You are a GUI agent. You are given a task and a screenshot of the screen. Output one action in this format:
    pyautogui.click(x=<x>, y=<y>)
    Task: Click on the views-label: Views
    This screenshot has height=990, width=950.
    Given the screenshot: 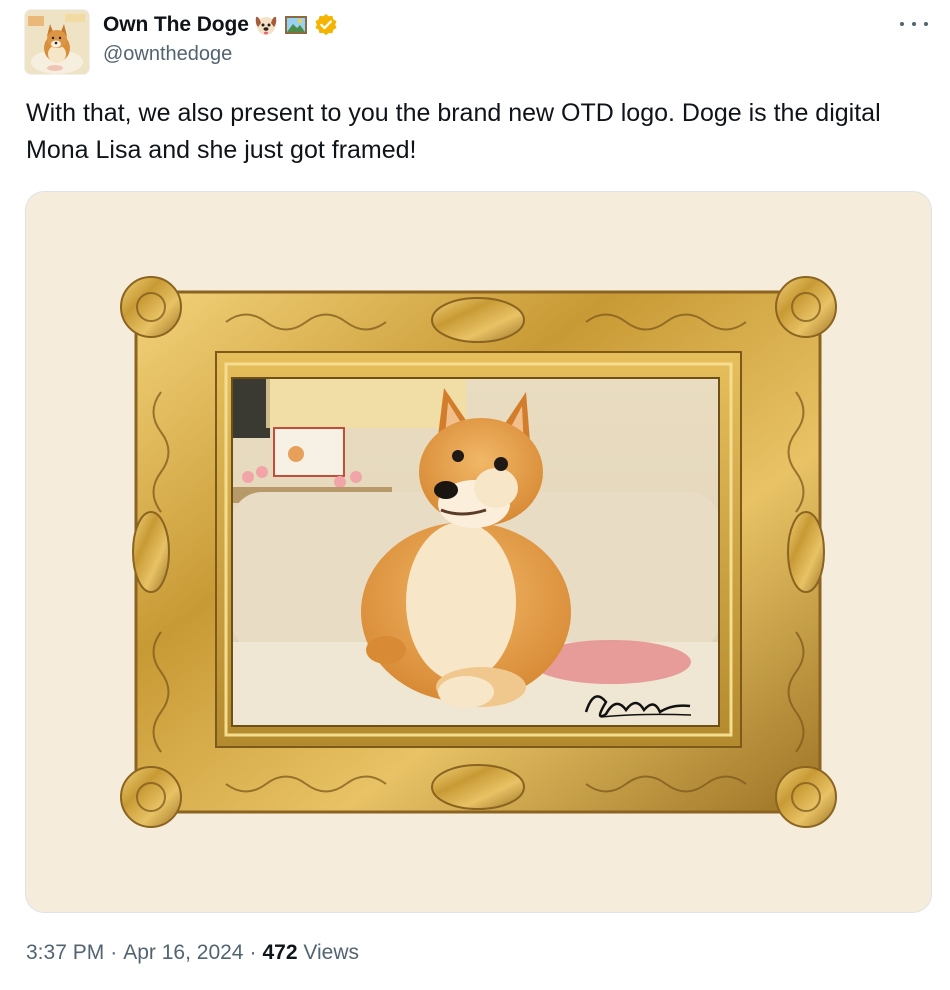 What is the action you would take?
    pyautogui.click(x=331, y=952)
    